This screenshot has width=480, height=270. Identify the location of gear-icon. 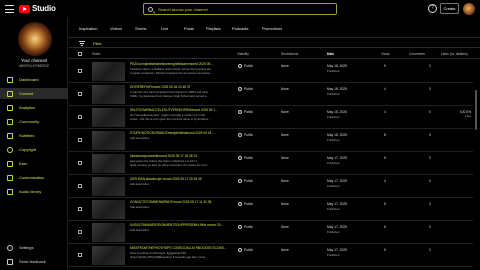
(10, 247).